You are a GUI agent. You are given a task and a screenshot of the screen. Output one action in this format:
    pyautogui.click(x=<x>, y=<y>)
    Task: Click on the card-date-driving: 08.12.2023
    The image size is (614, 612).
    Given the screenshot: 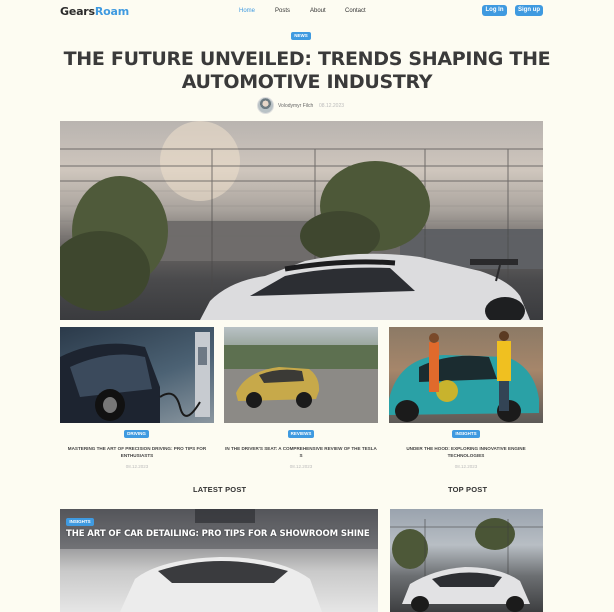 What is the action you would take?
    pyautogui.click(x=137, y=466)
    